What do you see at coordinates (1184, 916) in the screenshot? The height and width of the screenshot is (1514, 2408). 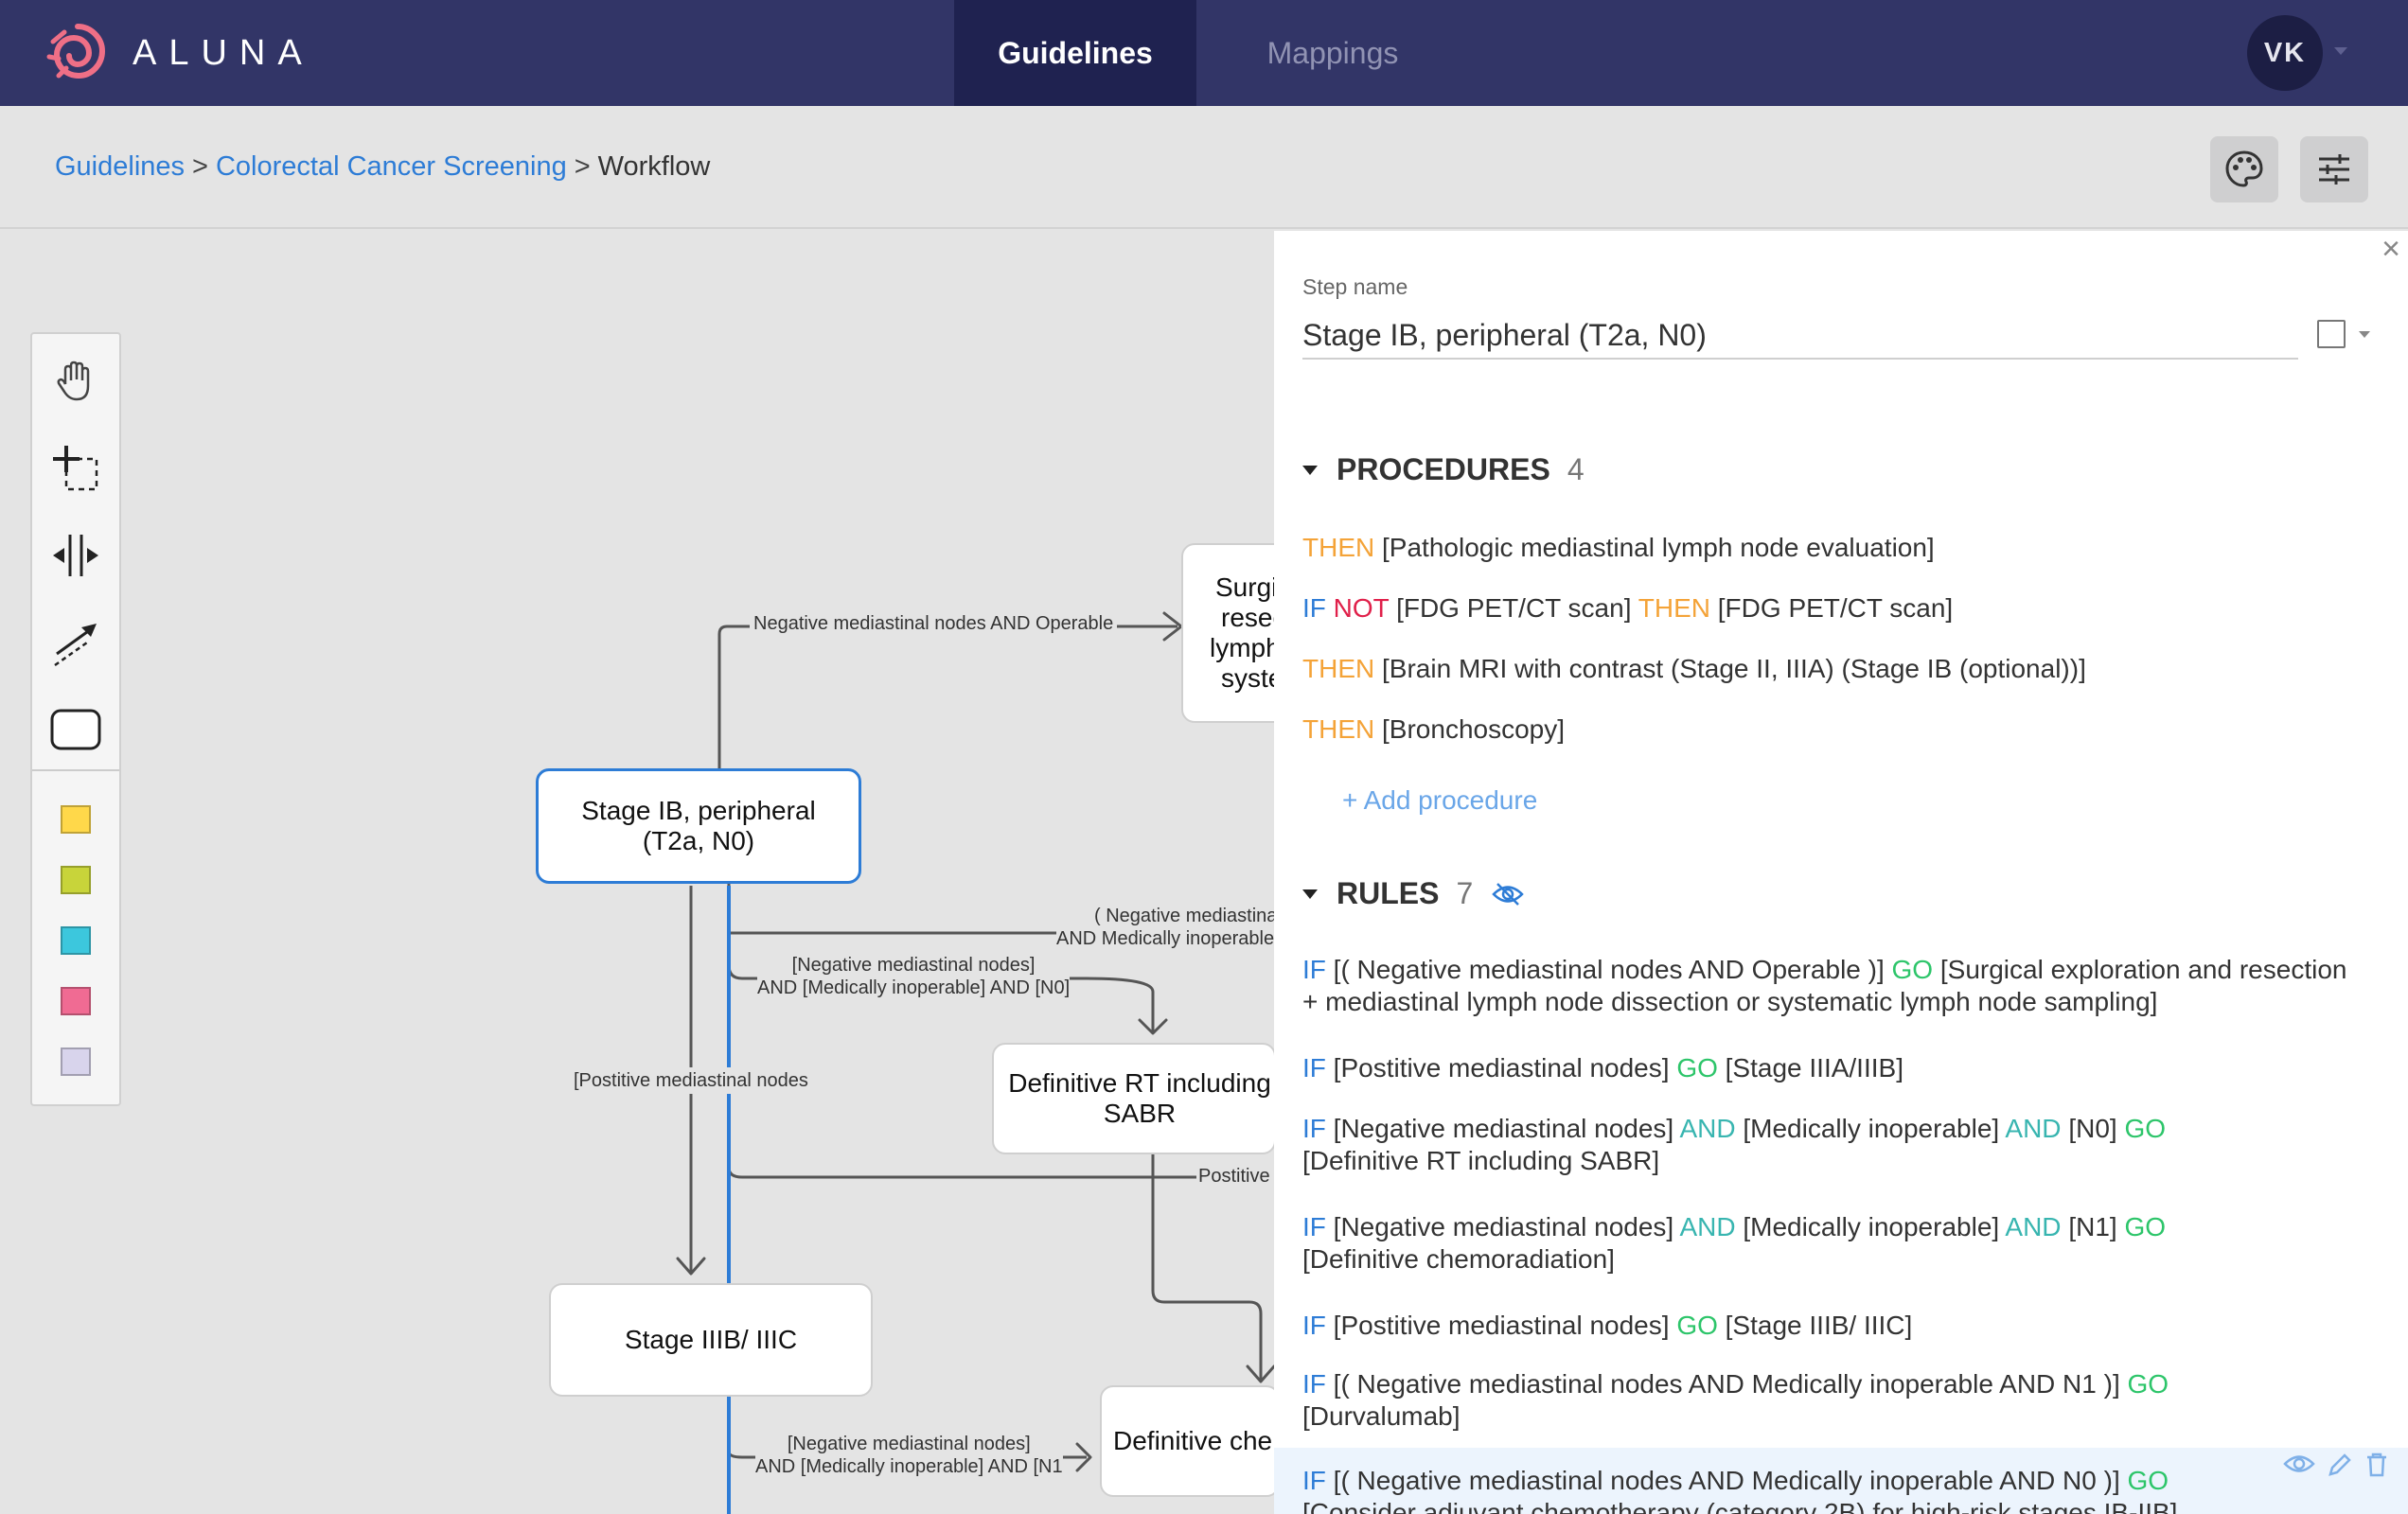 I see `edge-label-line: ( Negative mediastinal` at bounding box center [1184, 916].